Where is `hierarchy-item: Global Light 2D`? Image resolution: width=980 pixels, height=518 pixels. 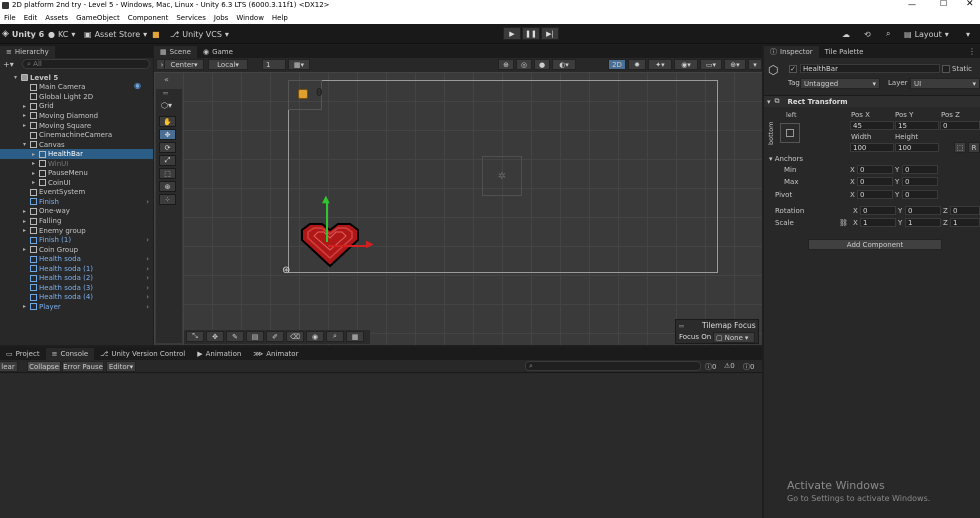 hierarchy-item: Global Light 2D is located at coordinates (76, 97).